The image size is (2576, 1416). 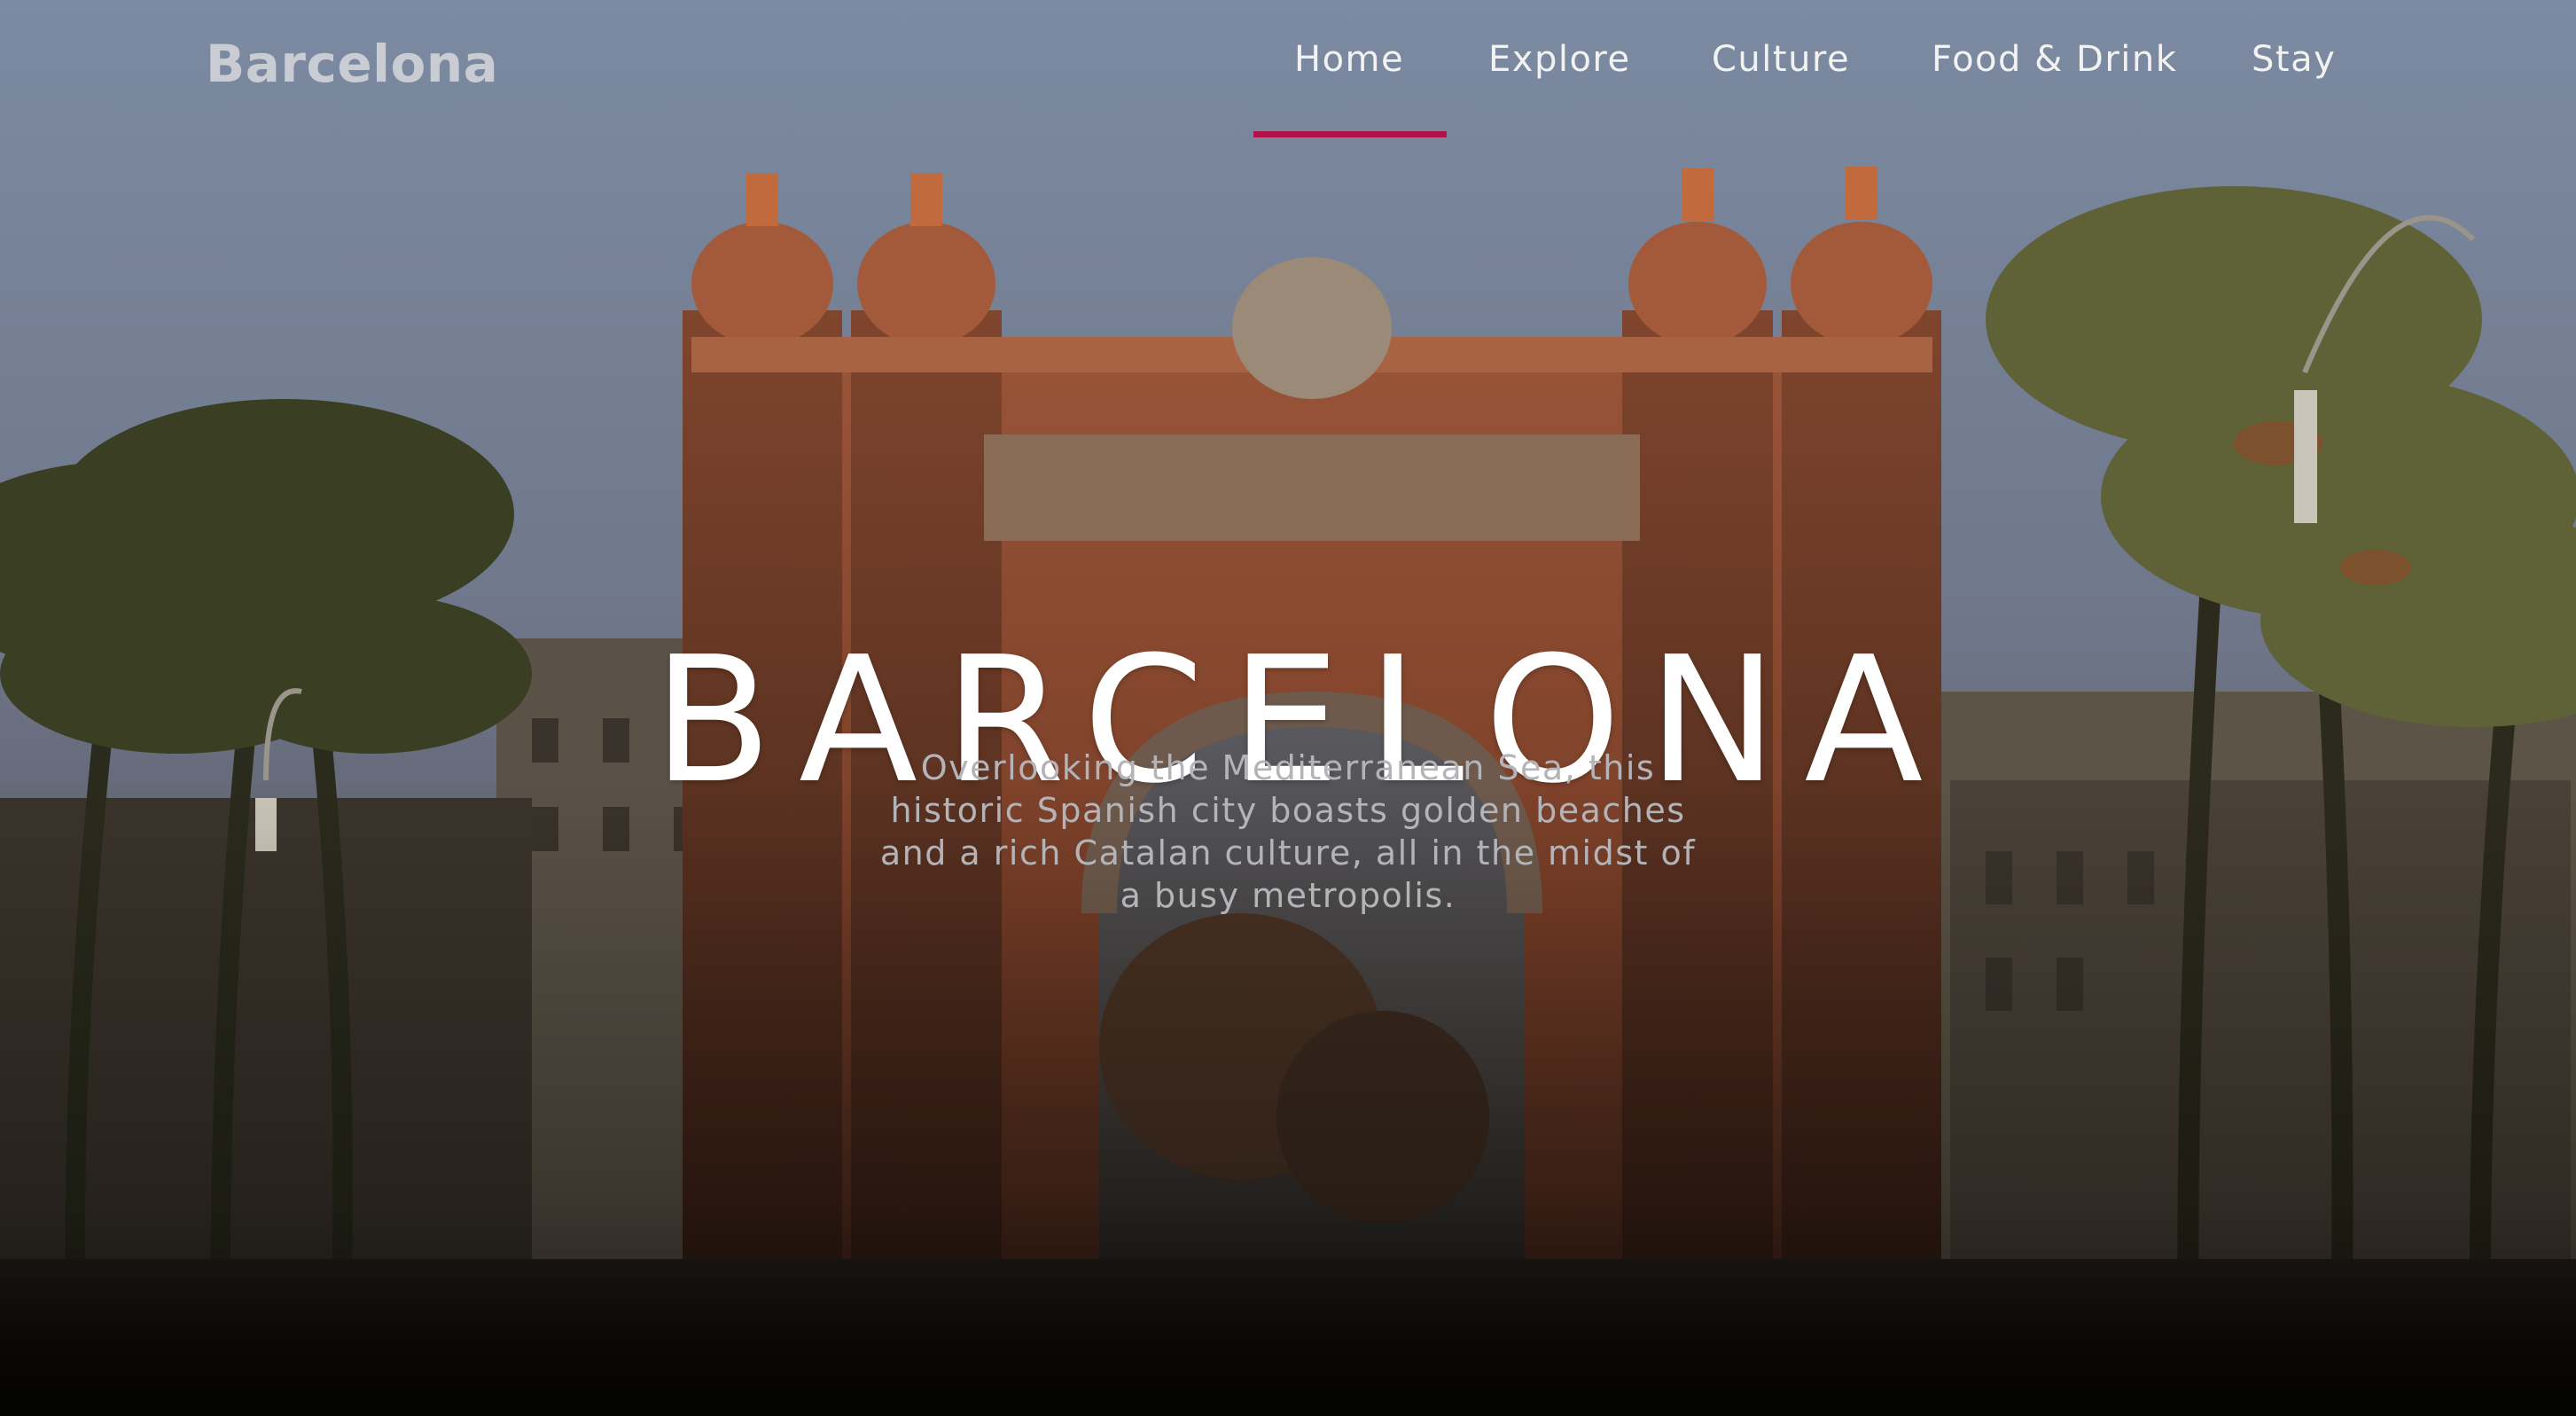 I want to click on nav-item-home: Home, so click(x=1349, y=59).